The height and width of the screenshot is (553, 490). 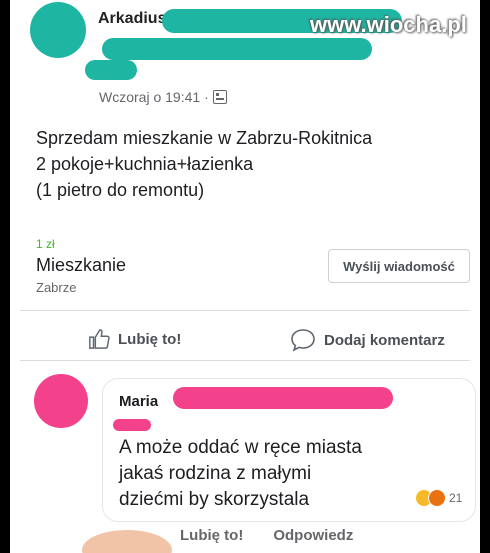 What do you see at coordinates (266, 535) in the screenshot?
I see `comment-actions: Lubię to! Odpowiedz` at bounding box center [266, 535].